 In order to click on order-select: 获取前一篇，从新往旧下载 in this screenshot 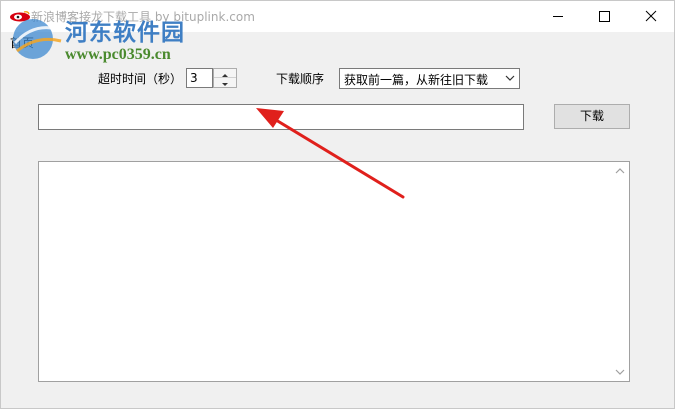, I will do `click(429, 78)`.